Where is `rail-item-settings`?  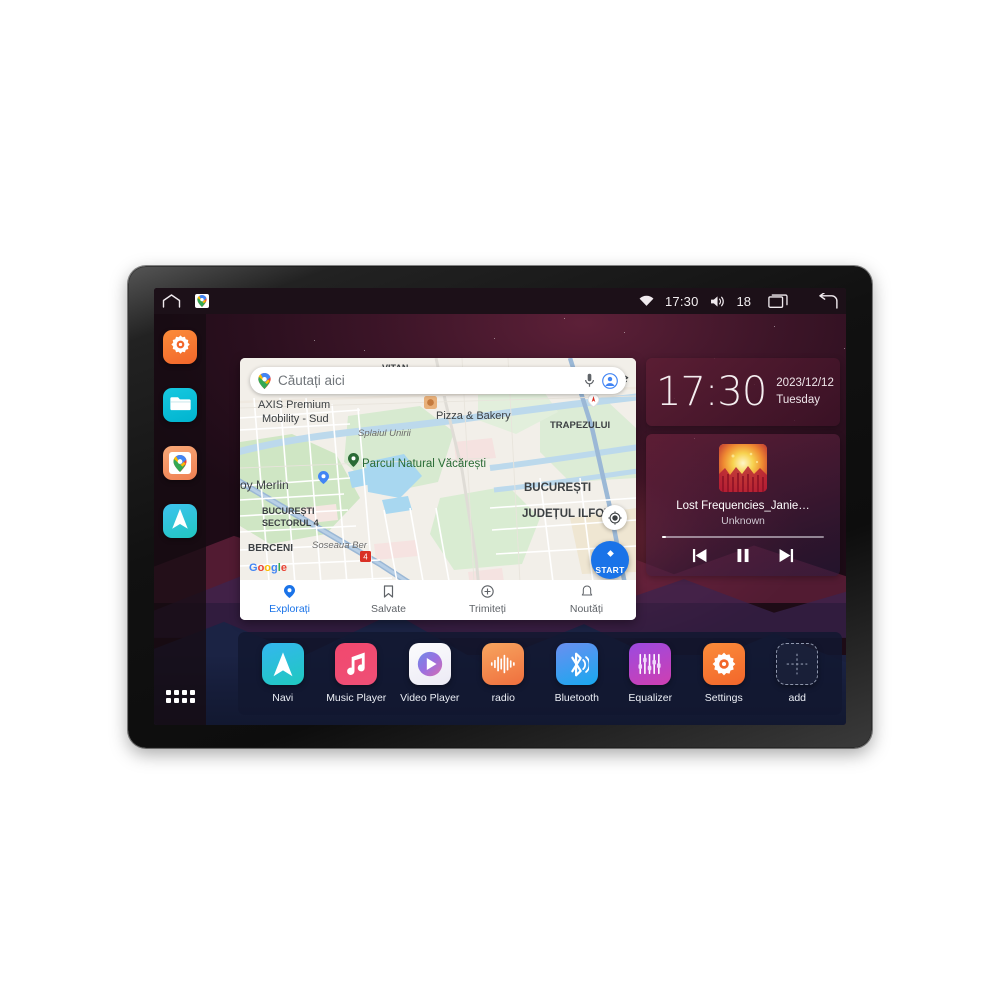 rail-item-settings is located at coordinates (180, 347).